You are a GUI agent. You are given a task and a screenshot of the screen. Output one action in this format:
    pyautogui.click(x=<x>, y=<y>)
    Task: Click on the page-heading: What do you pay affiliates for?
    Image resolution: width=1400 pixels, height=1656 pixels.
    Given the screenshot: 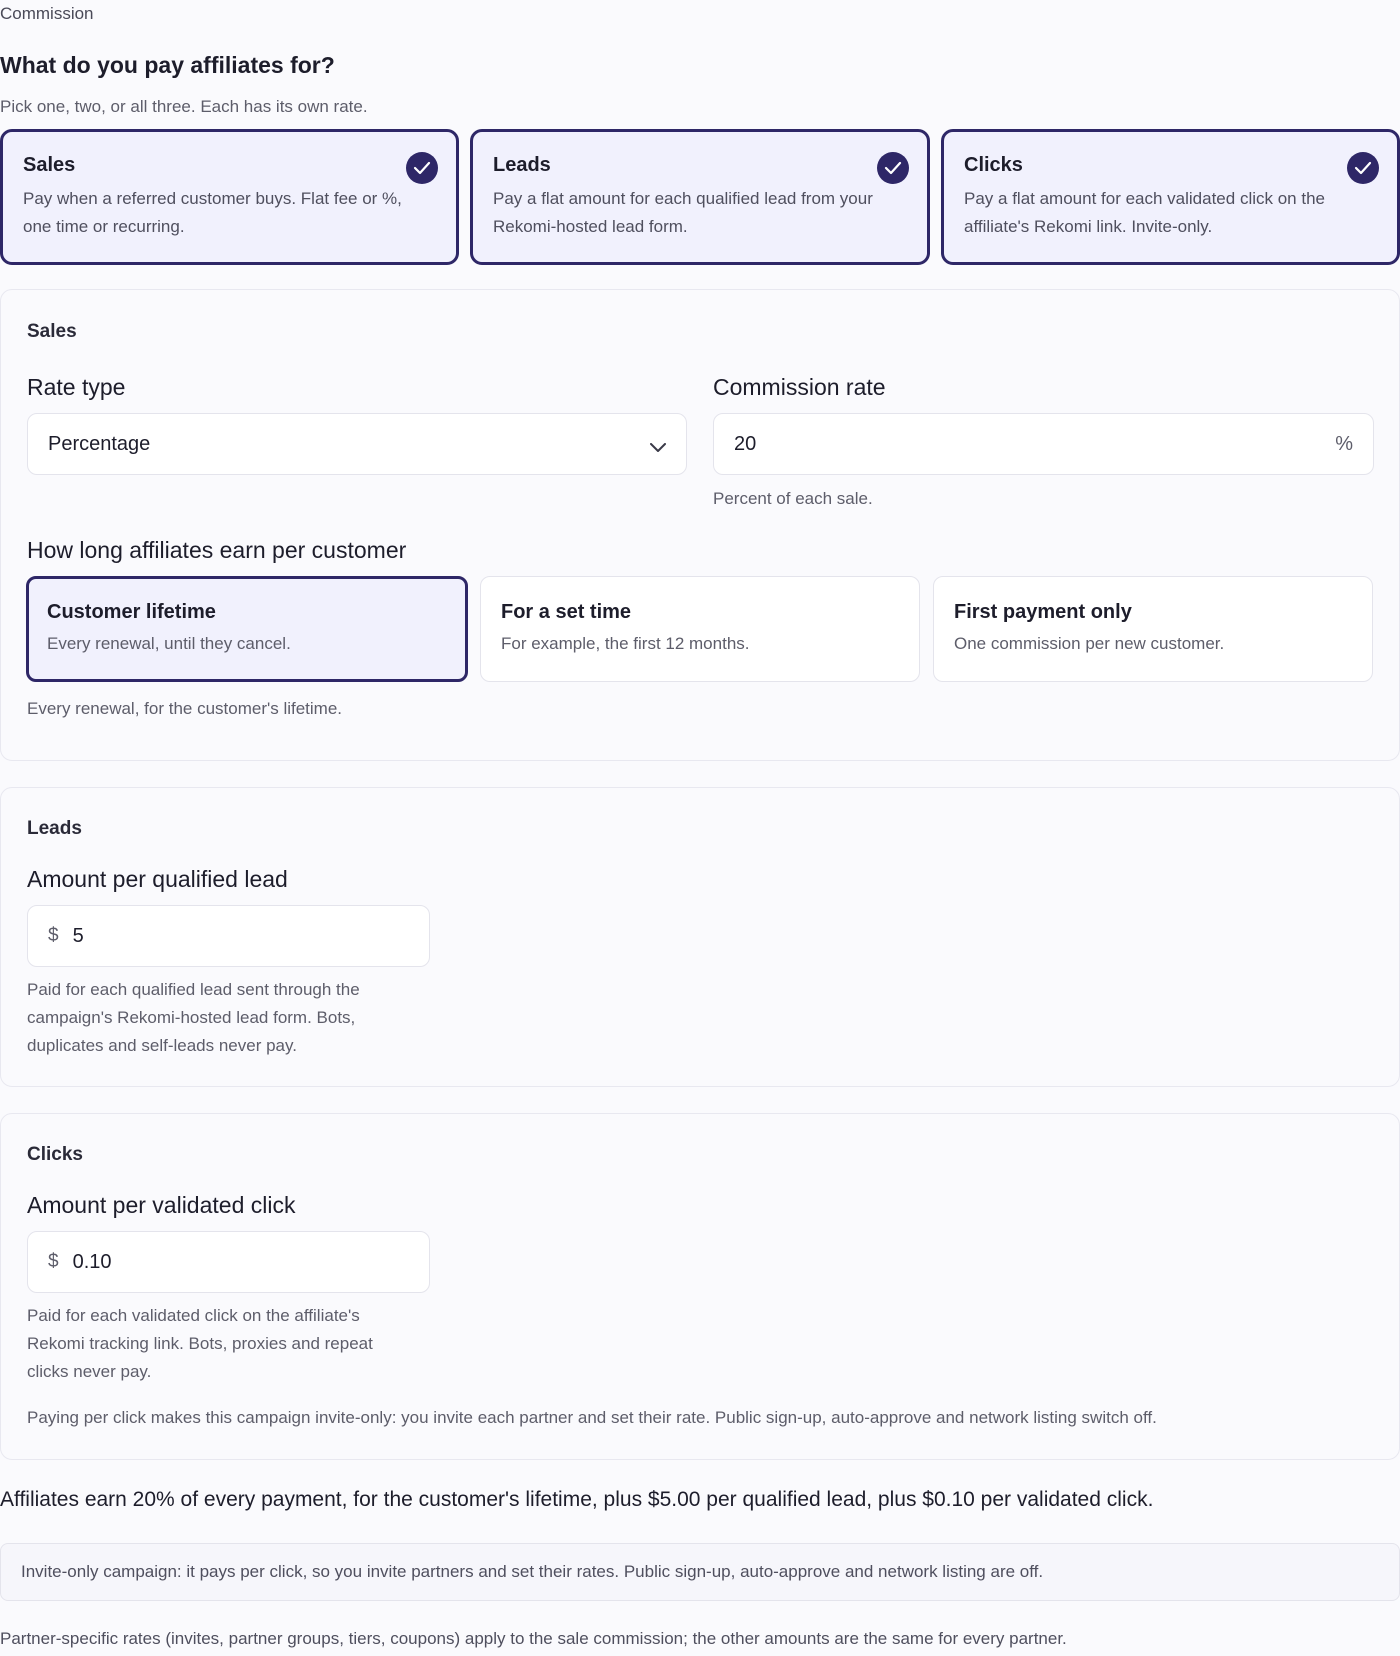 What is the action you would take?
    pyautogui.click(x=167, y=65)
    